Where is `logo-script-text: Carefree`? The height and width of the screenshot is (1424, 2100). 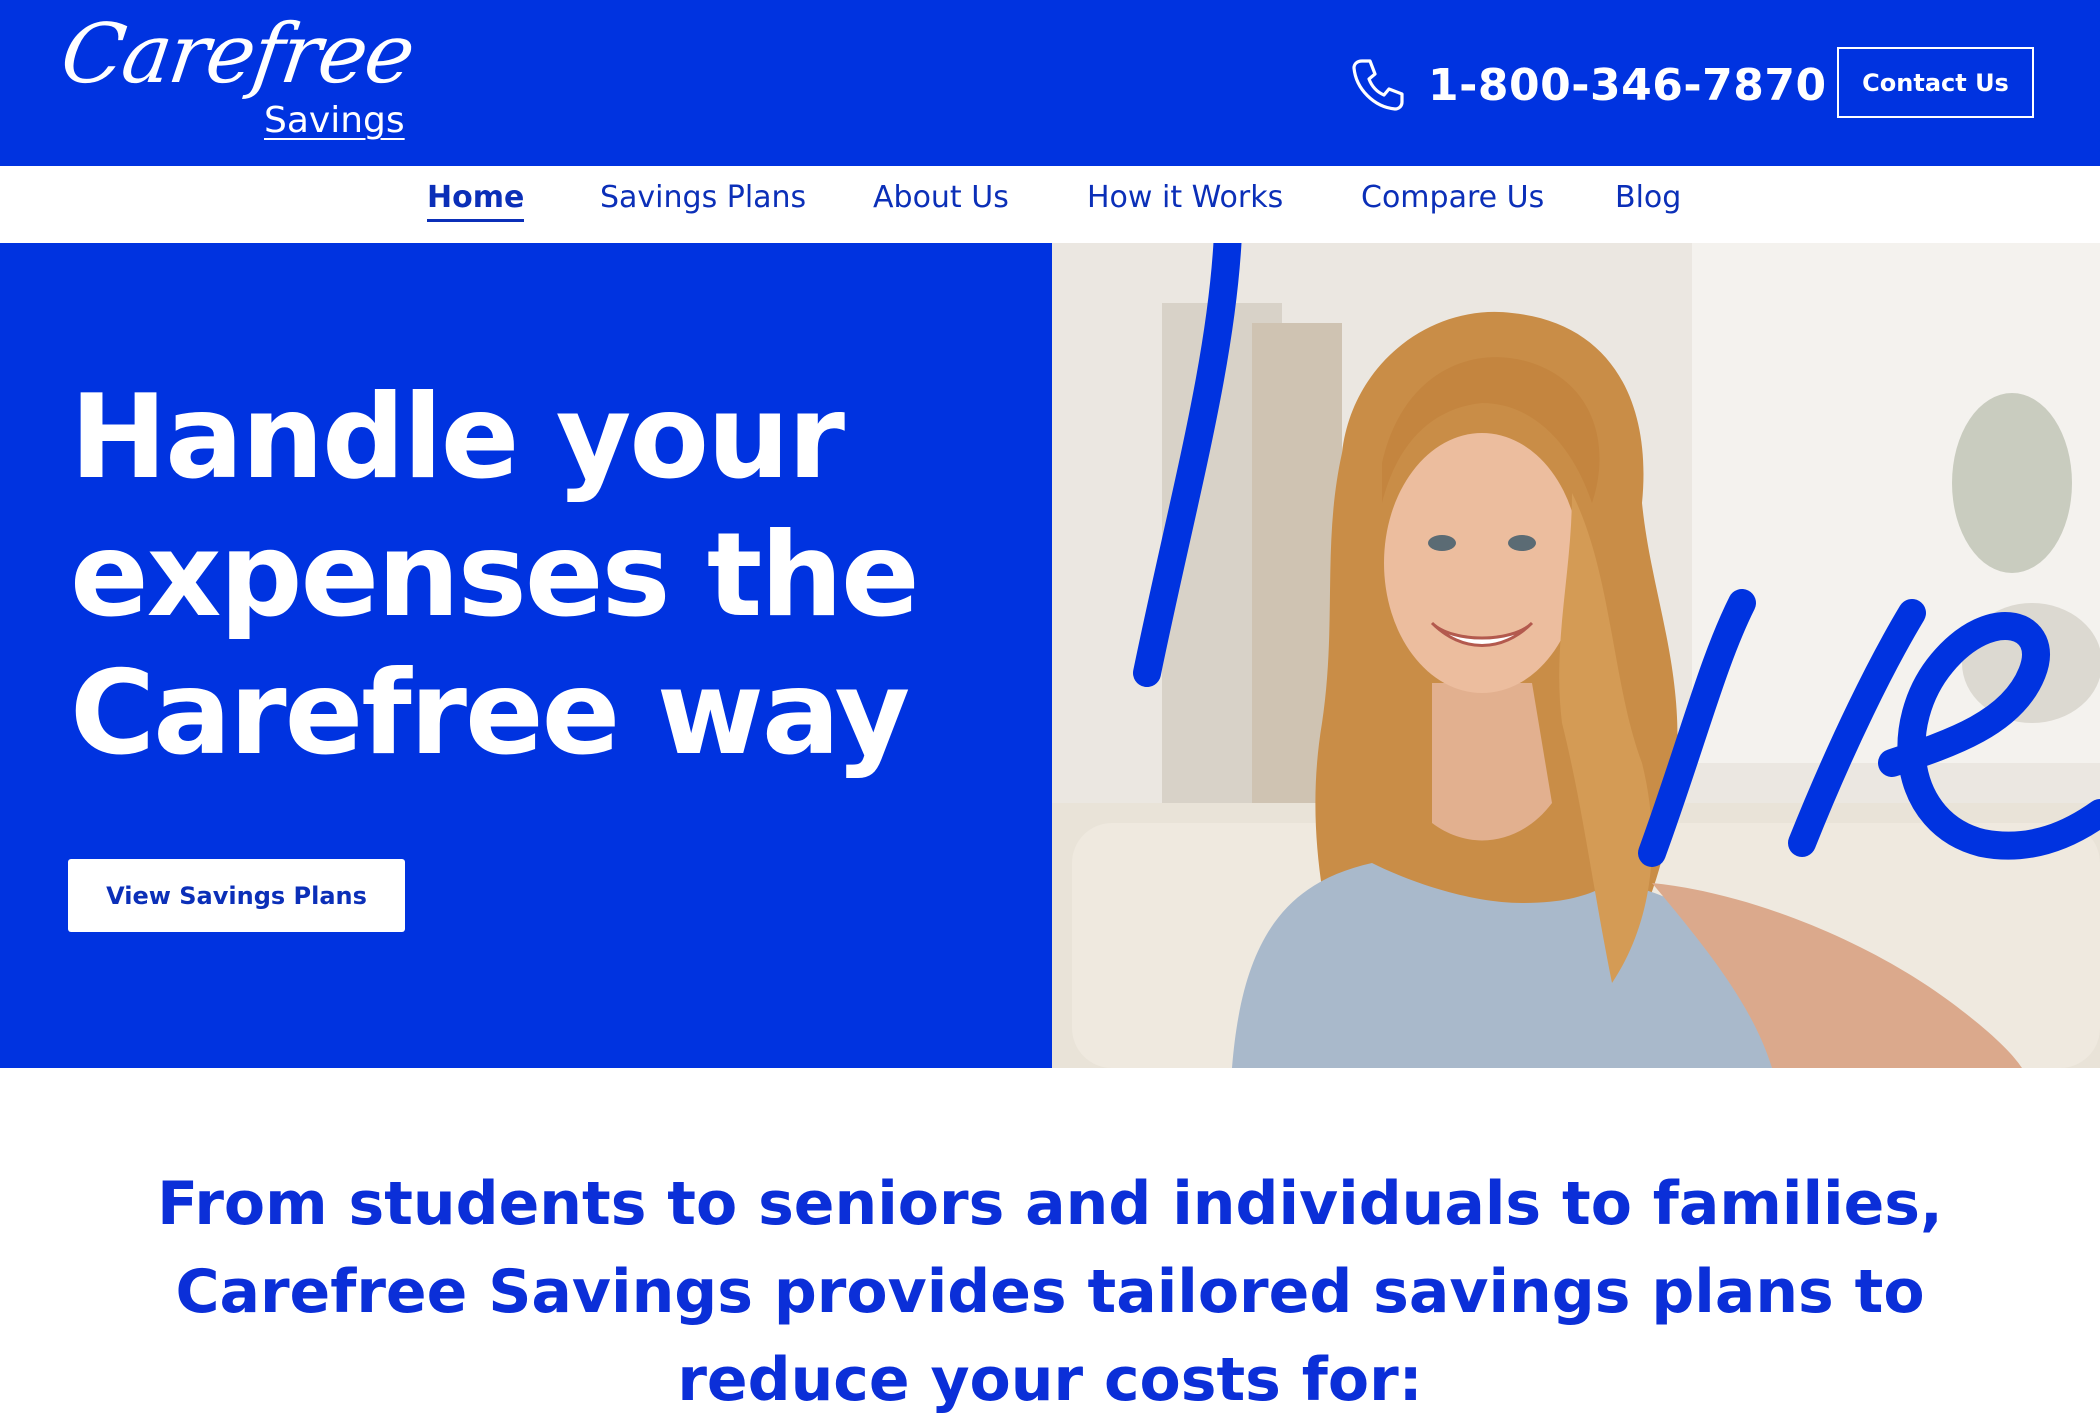 logo-script-text: Carefree is located at coordinates (237, 54).